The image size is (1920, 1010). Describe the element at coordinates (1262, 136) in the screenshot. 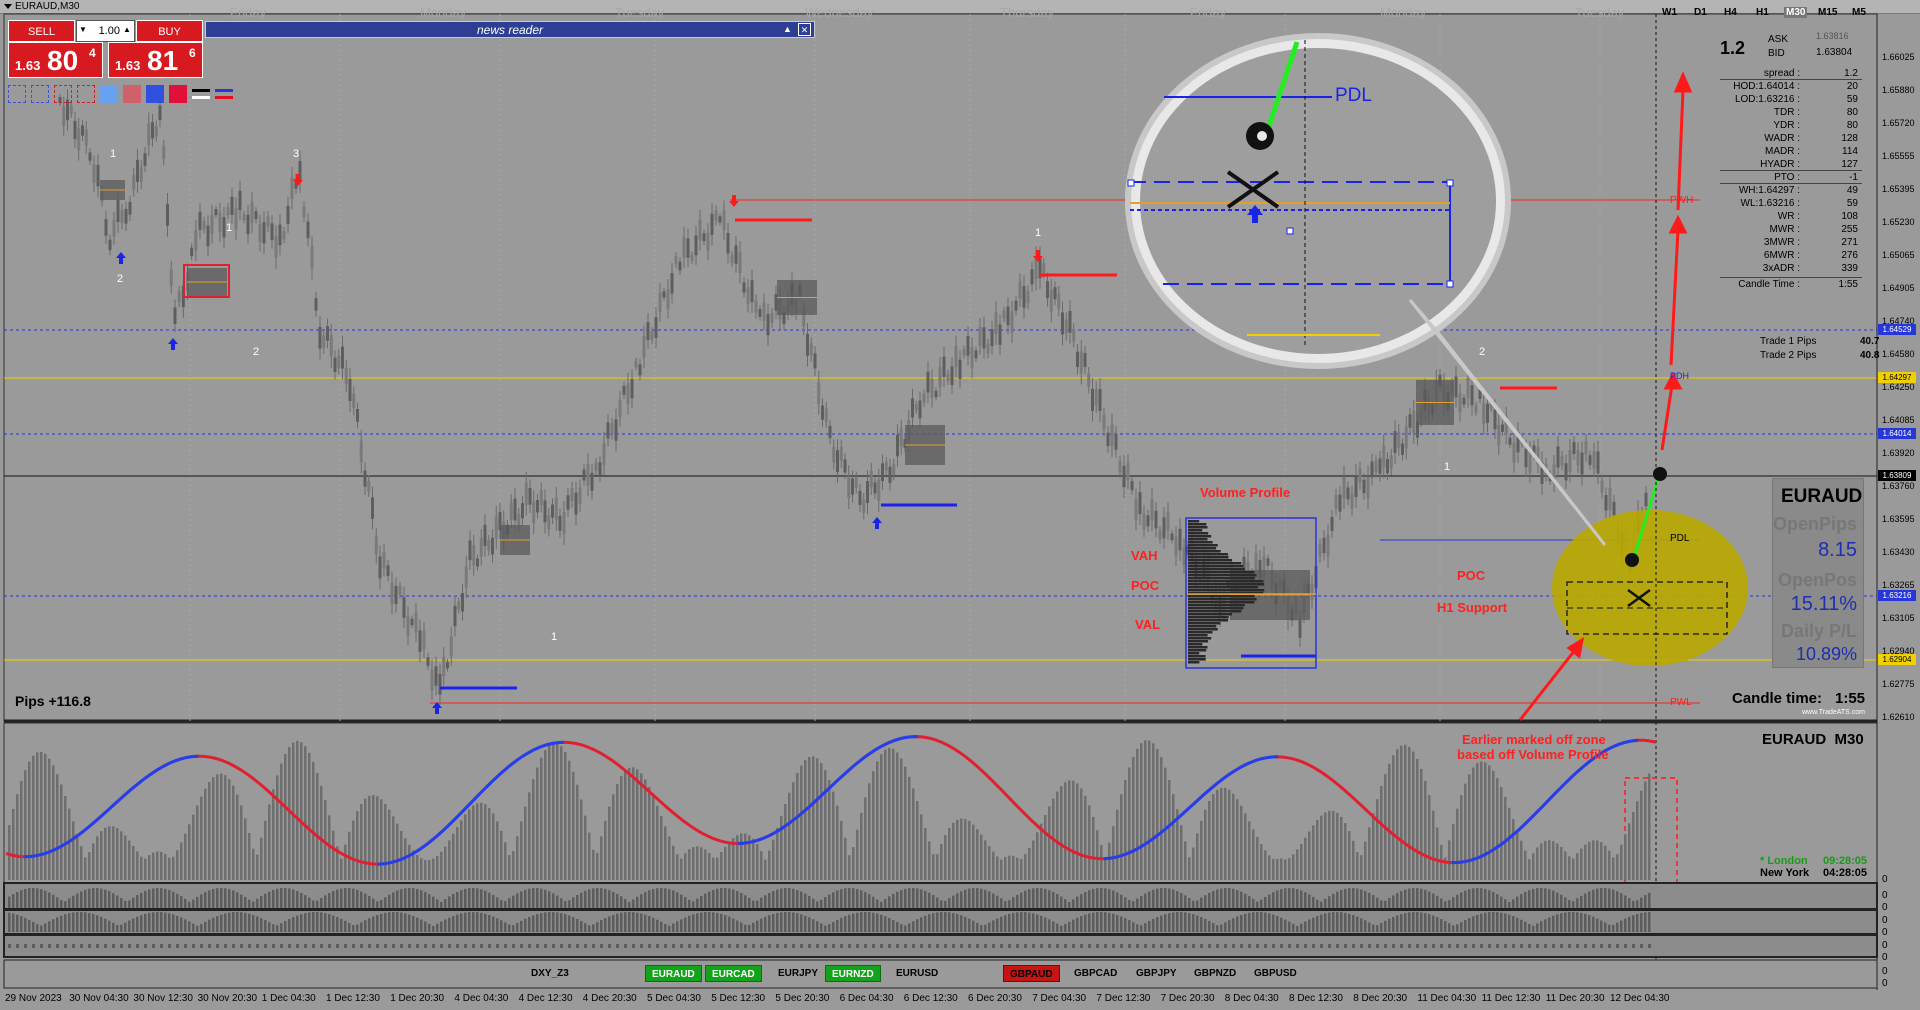

I see `zoom-target-dot` at that location.